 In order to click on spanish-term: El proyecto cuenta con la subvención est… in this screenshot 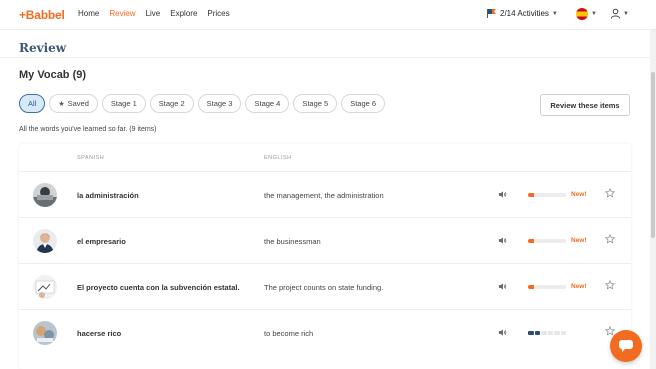, I will do `click(158, 287)`.